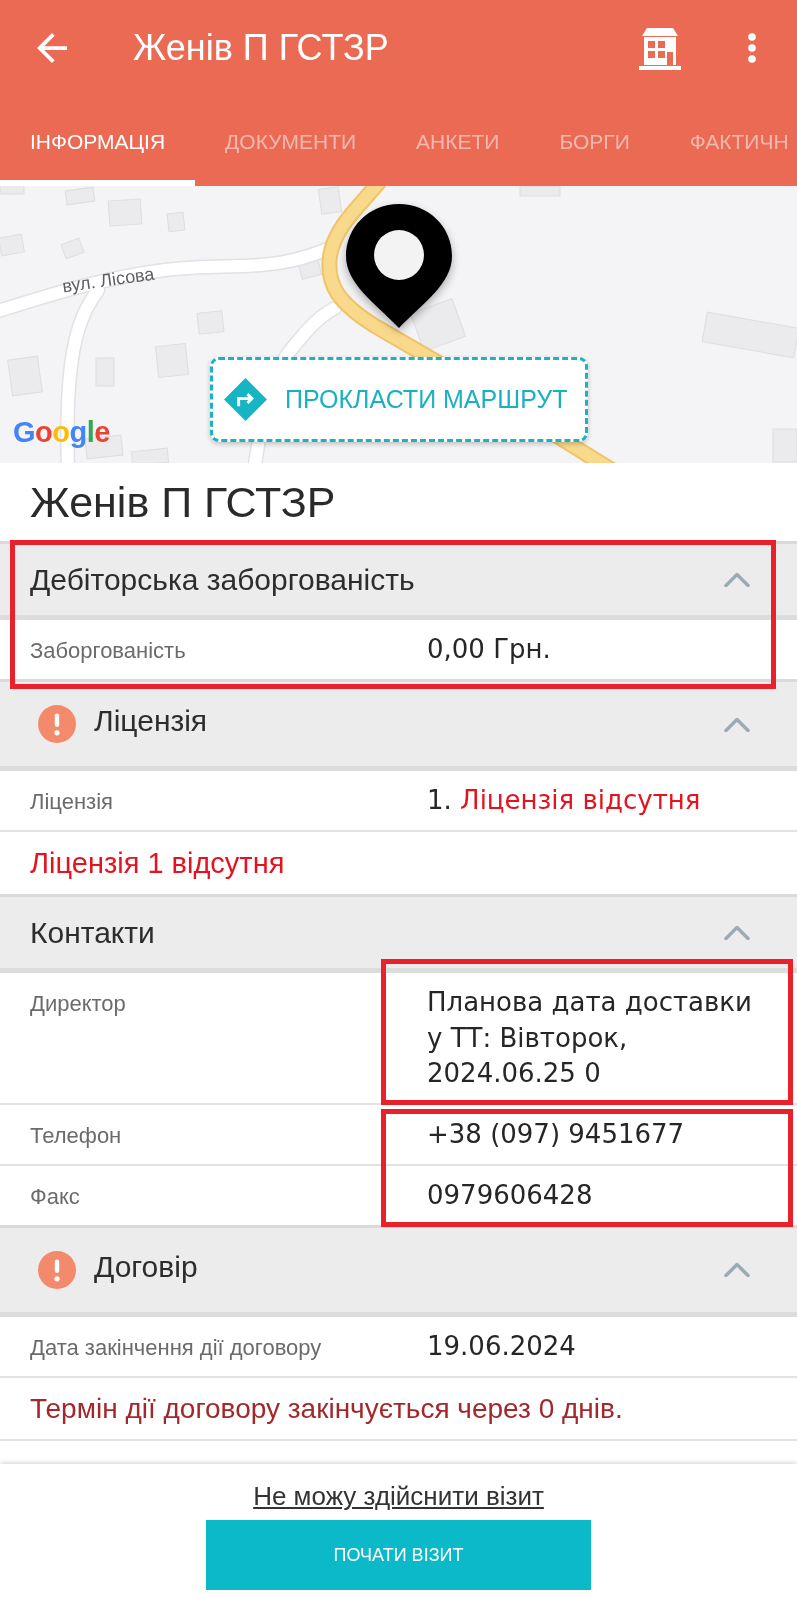 This screenshot has height=1599, width=797. I want to click on section-header: Дебіторська заборгованість, so click(398, 582).